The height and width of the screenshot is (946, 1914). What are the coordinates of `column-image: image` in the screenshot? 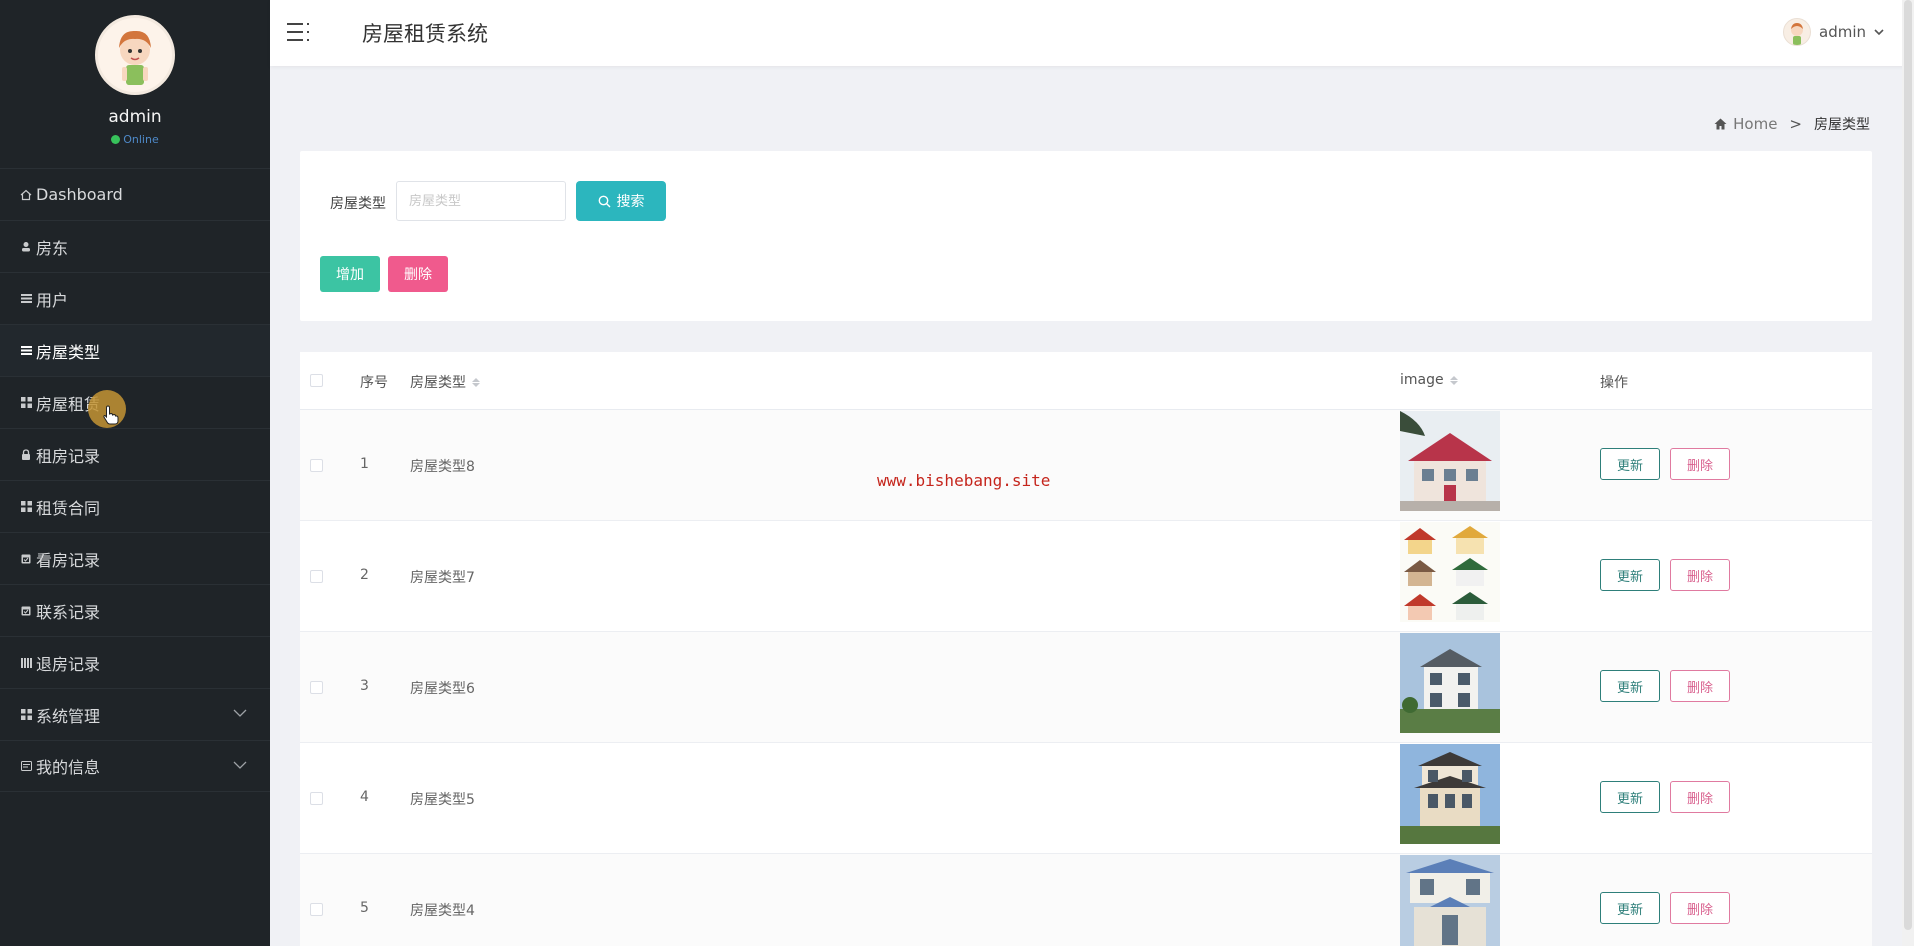 It's located at (1429, 380).